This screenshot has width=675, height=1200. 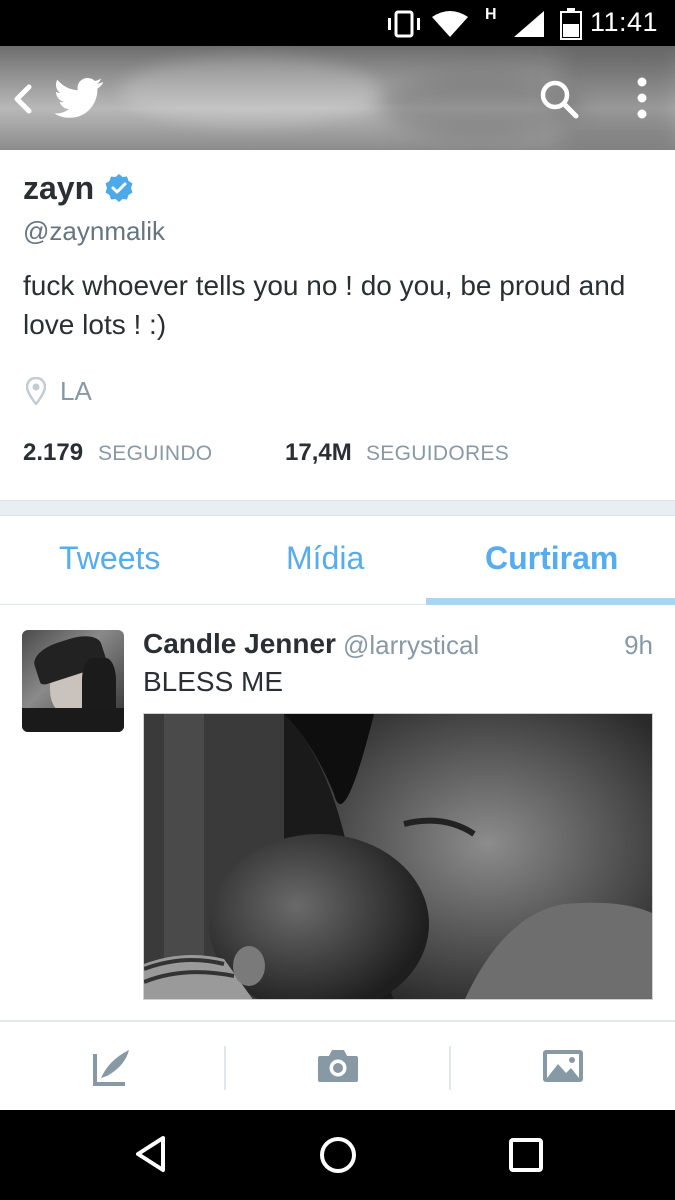 What do you see at coordinates (155, 454) in the screenshot?
I see `following-label: SEGUINDO` at bounding box center [155, 454].